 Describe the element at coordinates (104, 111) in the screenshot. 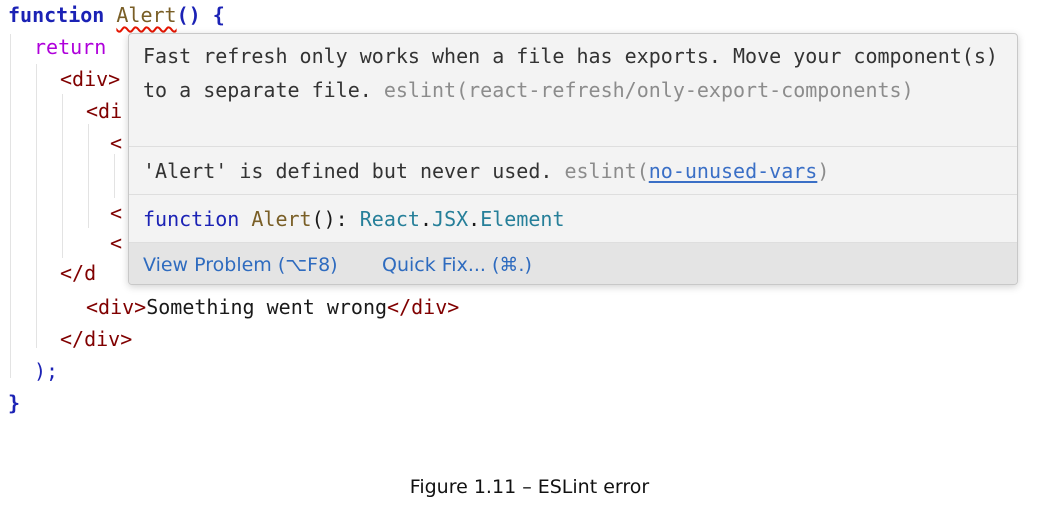

I see `code-line-4: <di` at that location.